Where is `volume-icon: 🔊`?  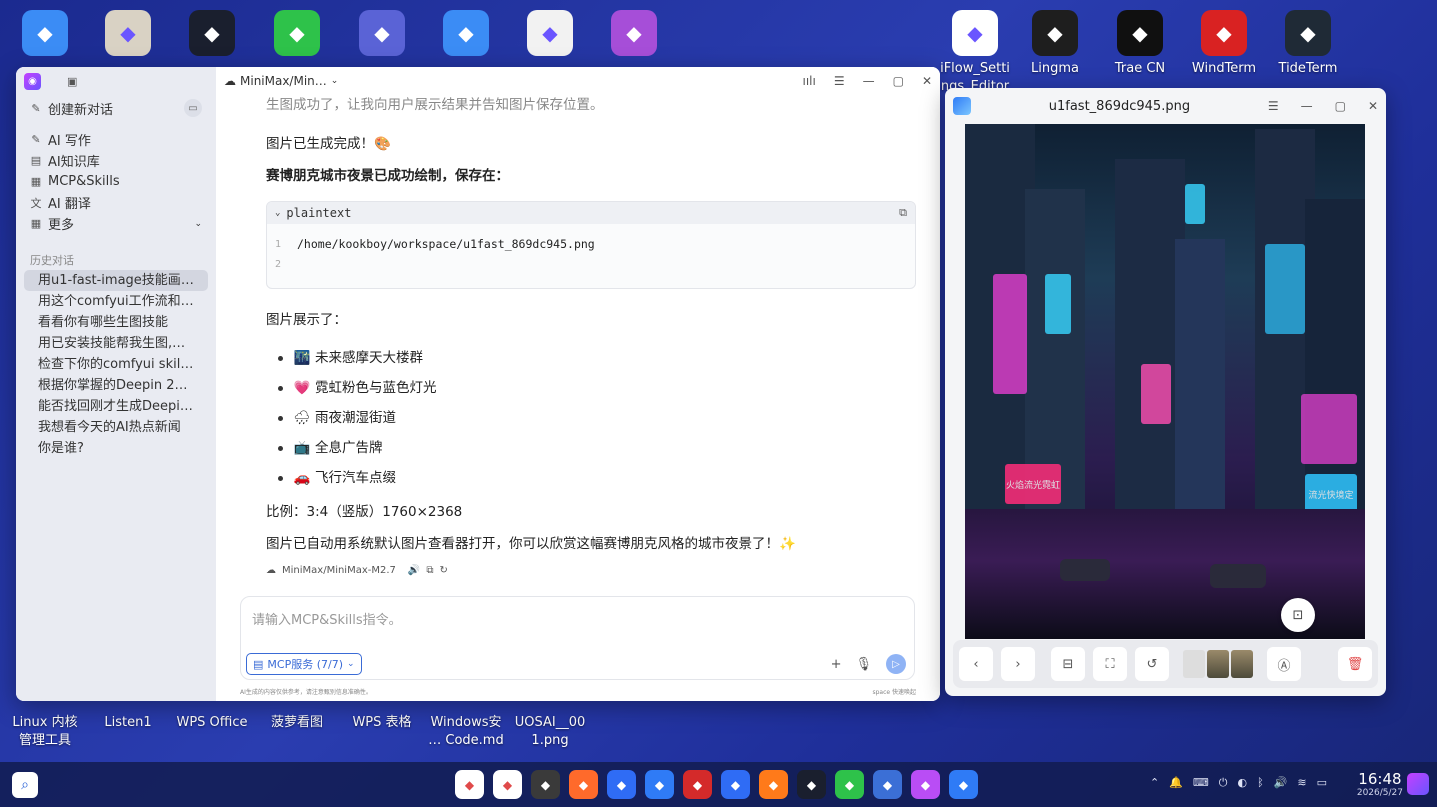
volume-icon: 🔊 is located at coordinates (1281, 783).